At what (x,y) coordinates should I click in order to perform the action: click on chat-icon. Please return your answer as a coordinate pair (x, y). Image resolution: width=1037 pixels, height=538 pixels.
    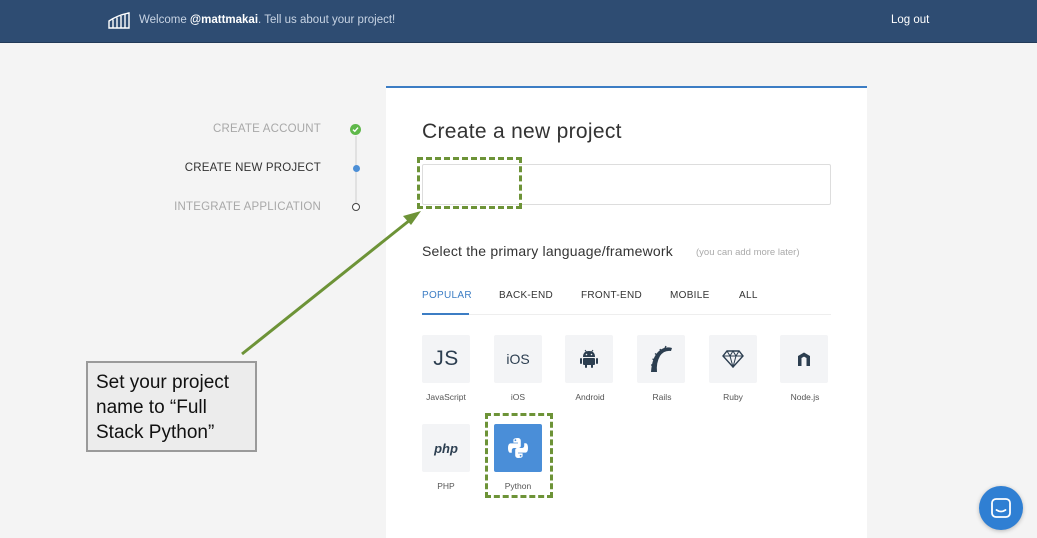
    Looking at the image, I should click on (1001, 508).